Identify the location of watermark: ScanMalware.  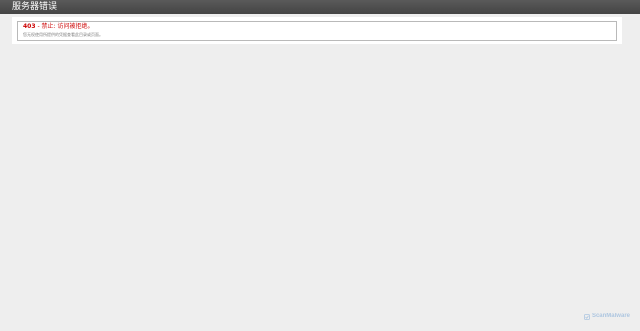
(607, 316).